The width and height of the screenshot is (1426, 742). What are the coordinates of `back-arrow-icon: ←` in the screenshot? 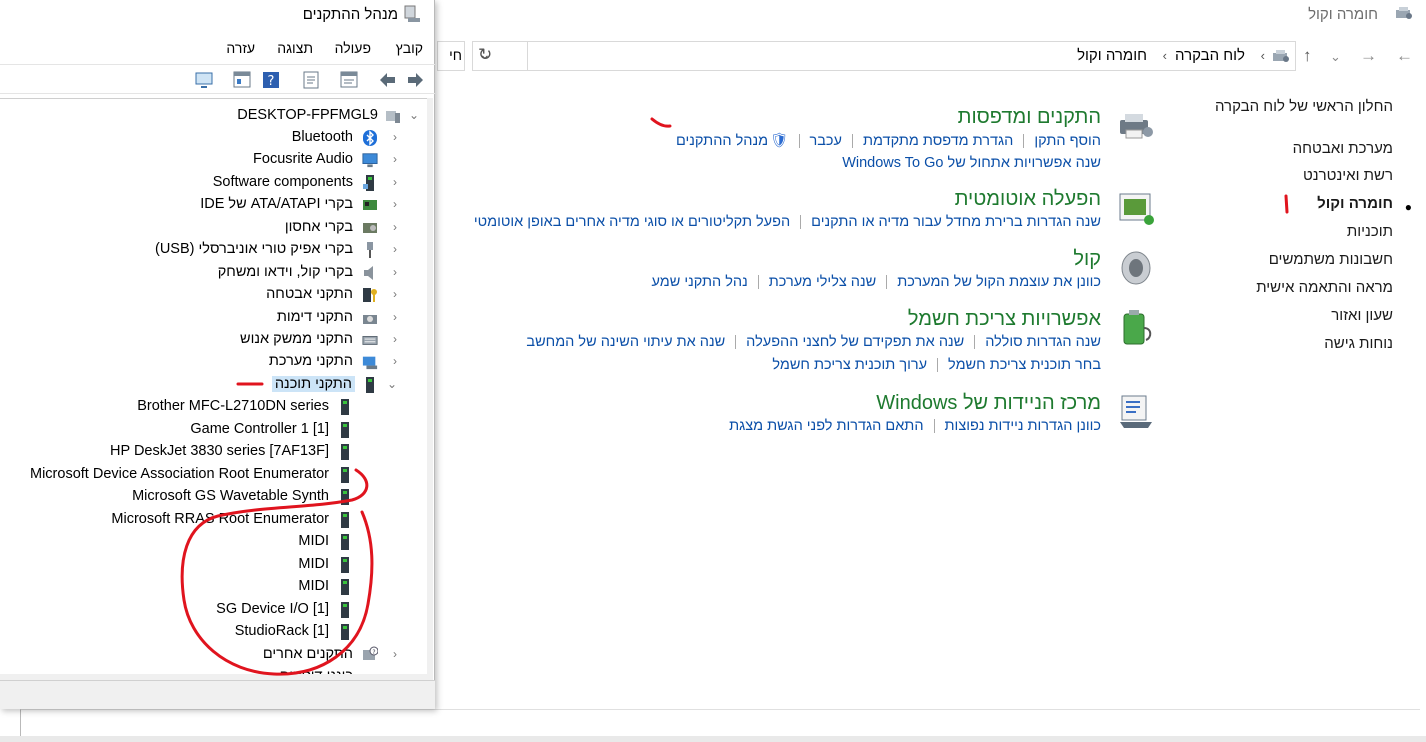 It's located at (1404, 56).